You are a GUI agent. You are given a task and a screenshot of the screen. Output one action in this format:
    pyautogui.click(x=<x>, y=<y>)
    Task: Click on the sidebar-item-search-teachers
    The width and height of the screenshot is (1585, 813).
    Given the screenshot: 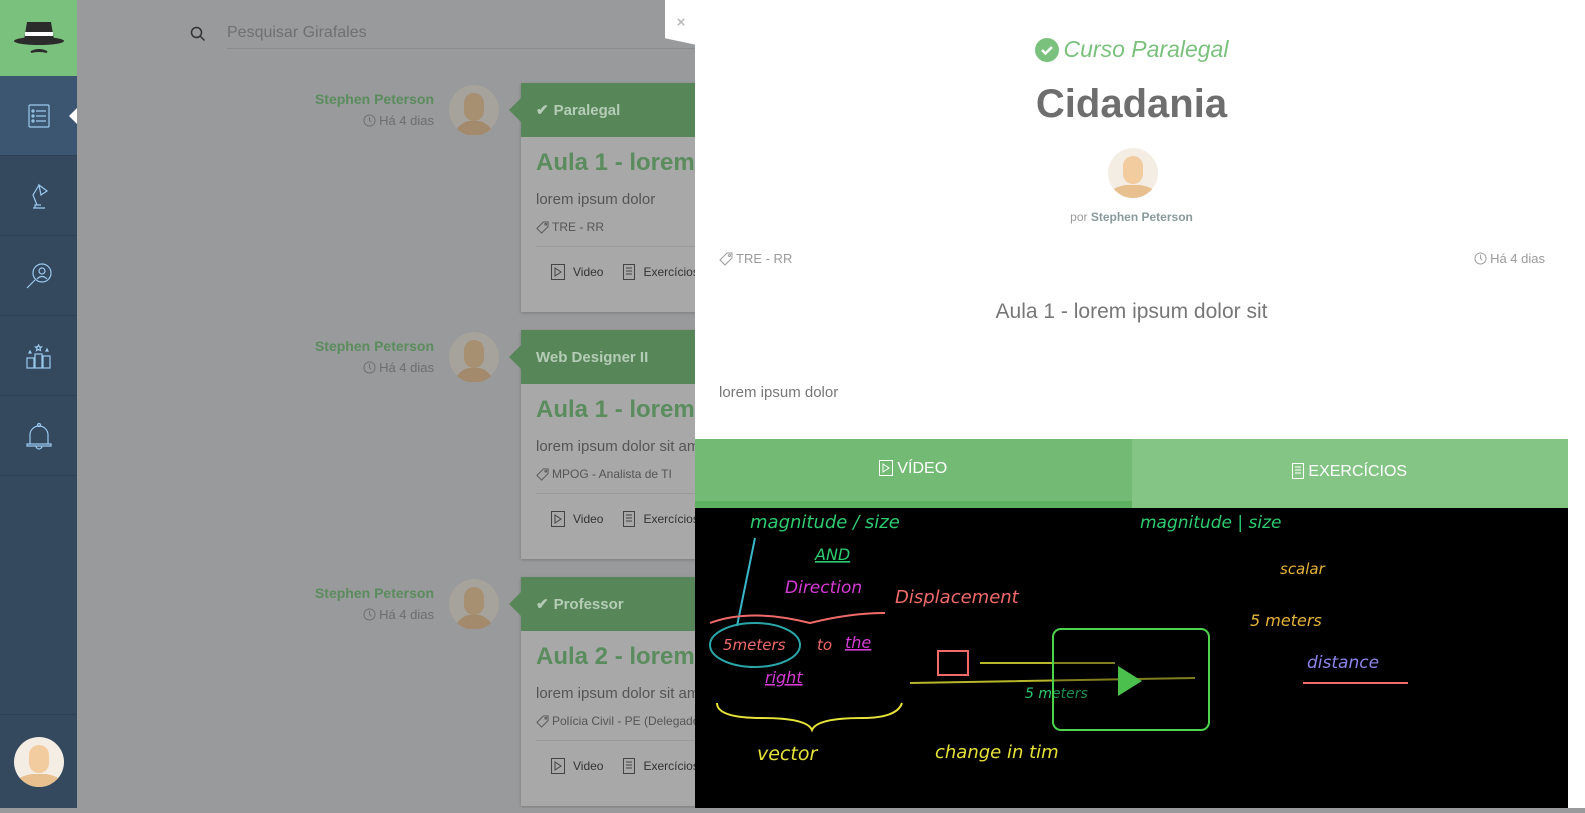 What is the action you would take?
    pyautogui.click(x=38, y=276)
    